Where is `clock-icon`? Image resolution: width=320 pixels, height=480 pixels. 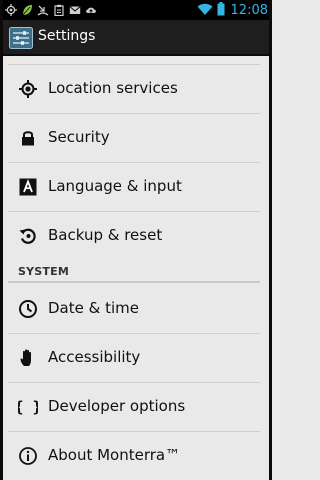 clock-icon is located at coordinates (28, 309).